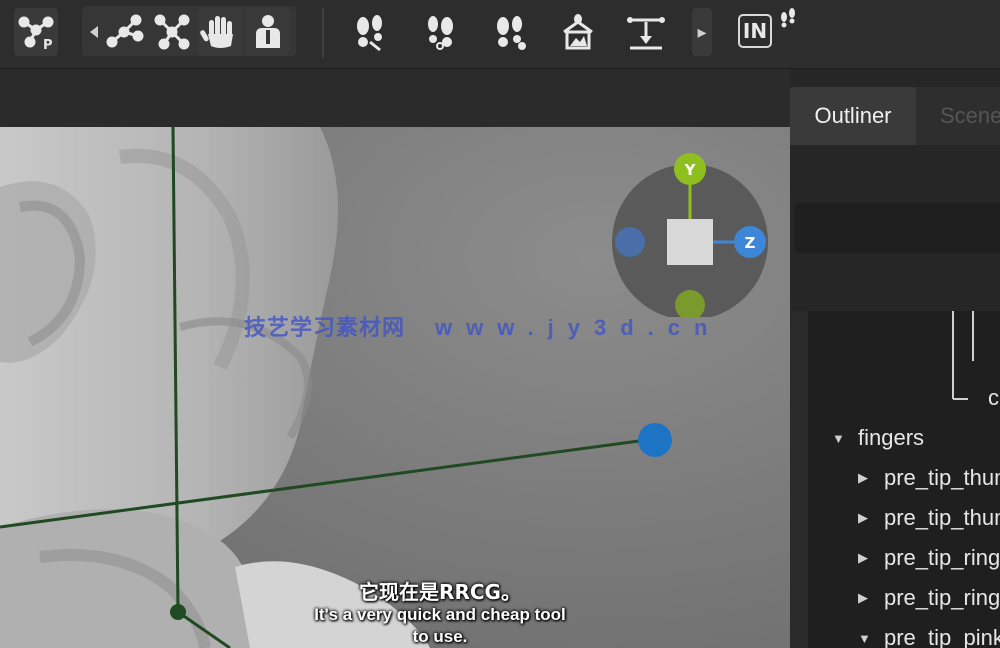 This screenshot has width=1000, height=648. Describe the element at coordinates (48, 45) in the screenshot. I see `svg-text: P` at that location.